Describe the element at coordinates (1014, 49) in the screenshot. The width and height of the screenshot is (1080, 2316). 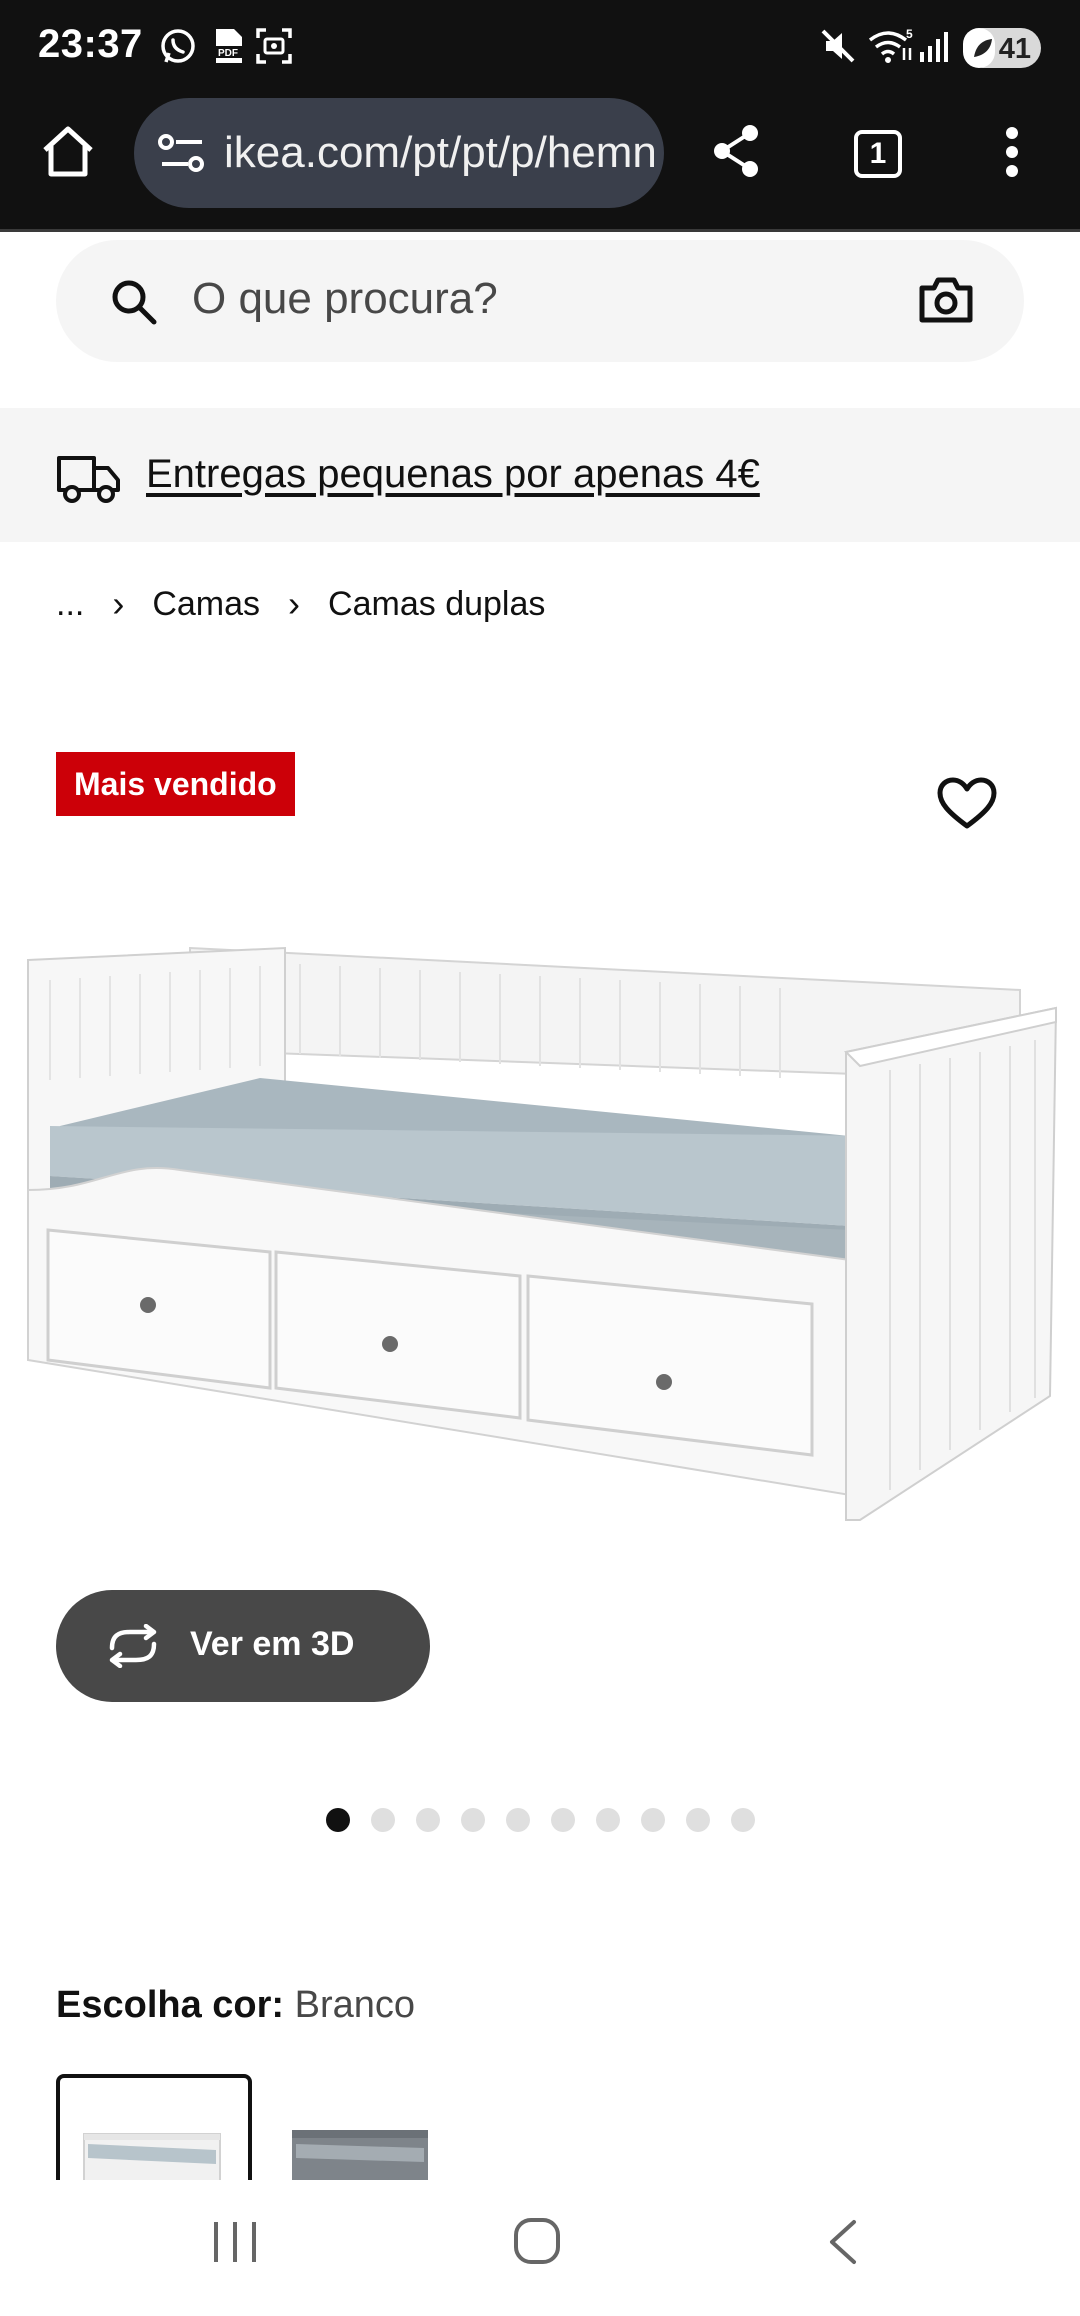
I see `battery-percent: 41` at that location.